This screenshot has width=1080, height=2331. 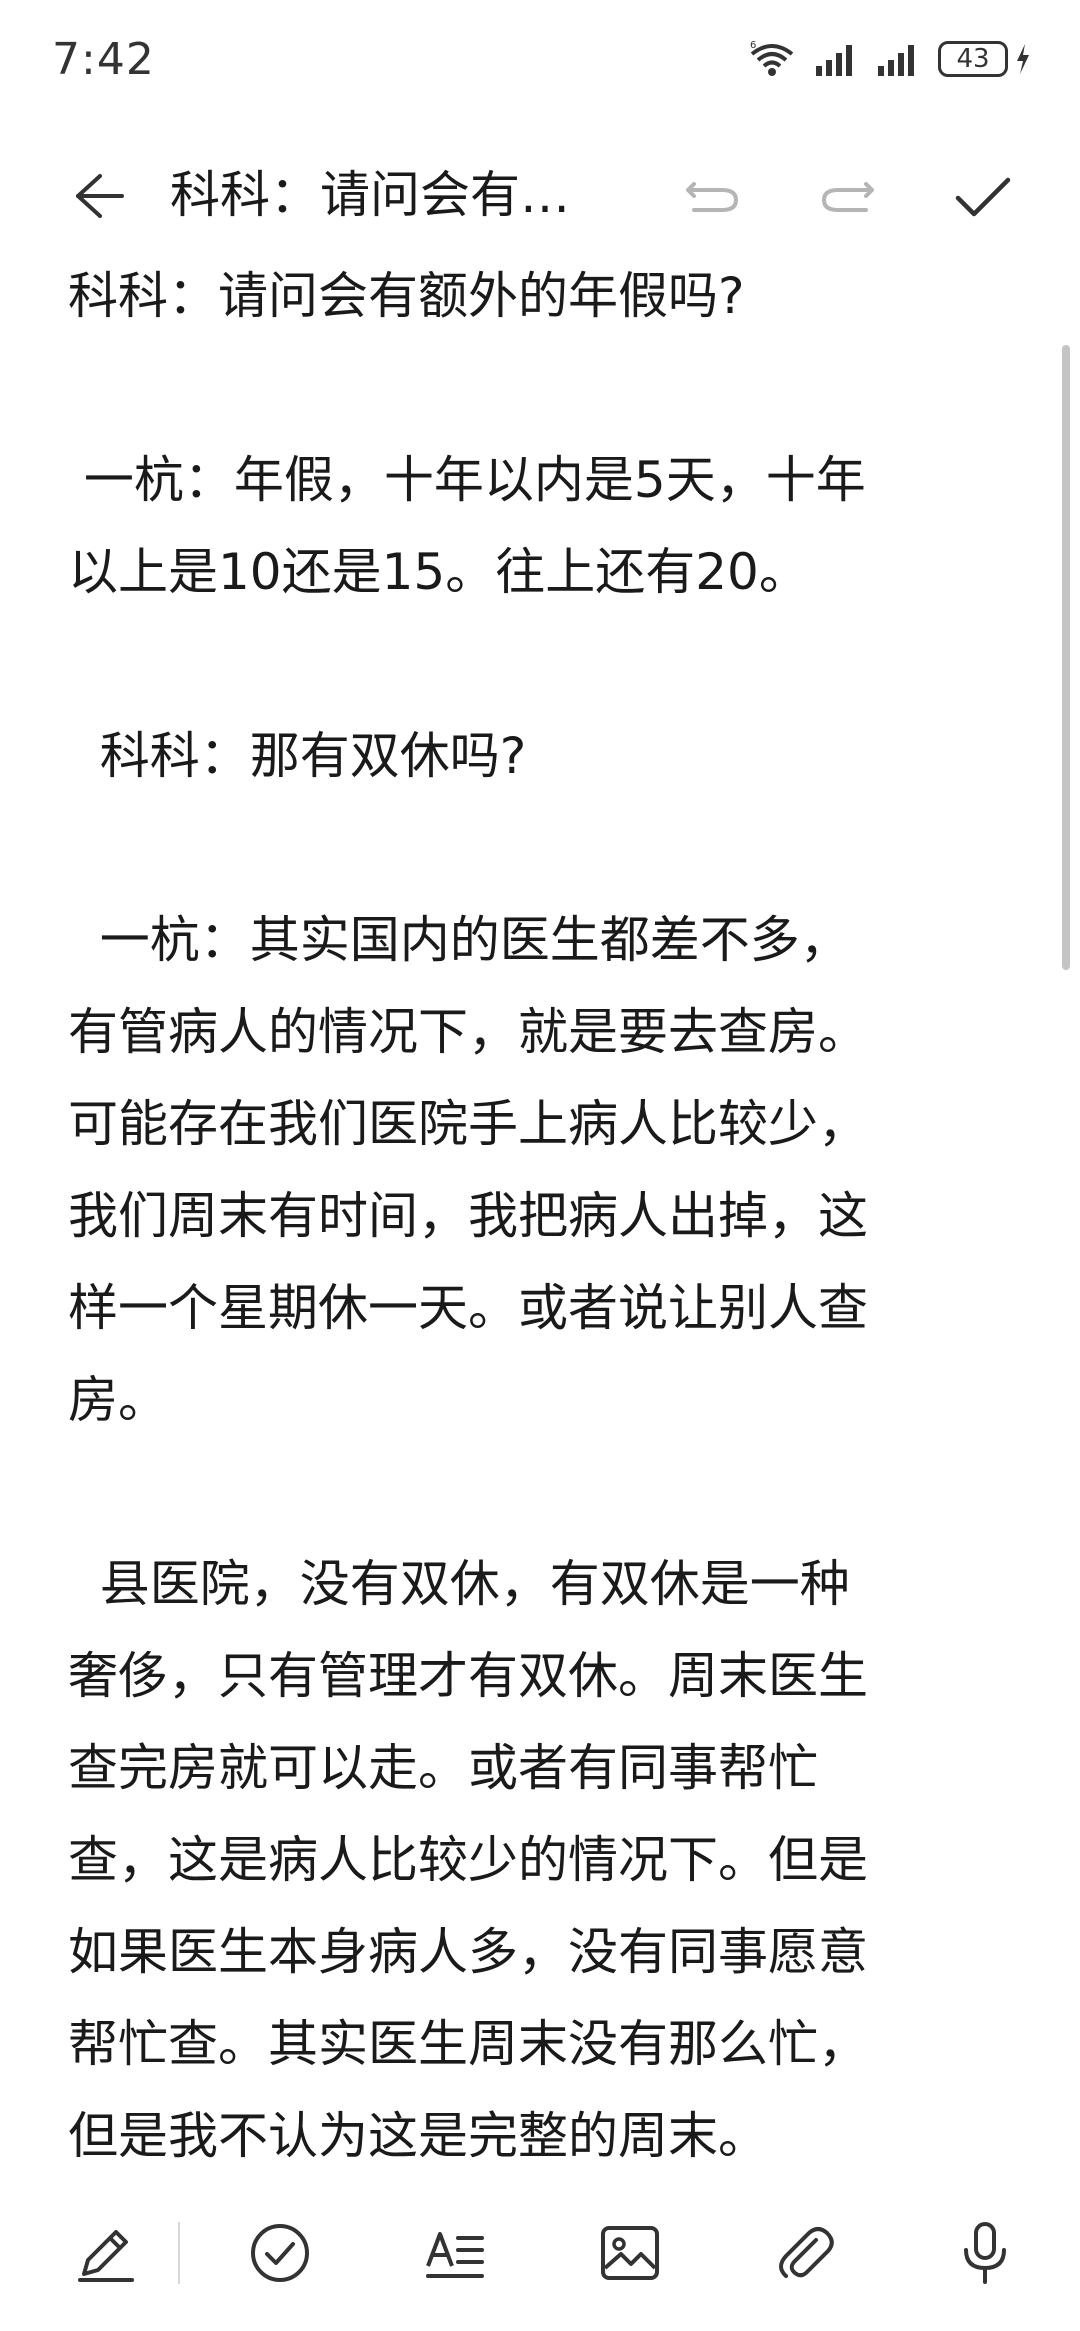 What do you see at coordinates (297, 756) in the screenshot?
I see `note-line: 科科：那有双休吗?` at bounding box center [297, 756].